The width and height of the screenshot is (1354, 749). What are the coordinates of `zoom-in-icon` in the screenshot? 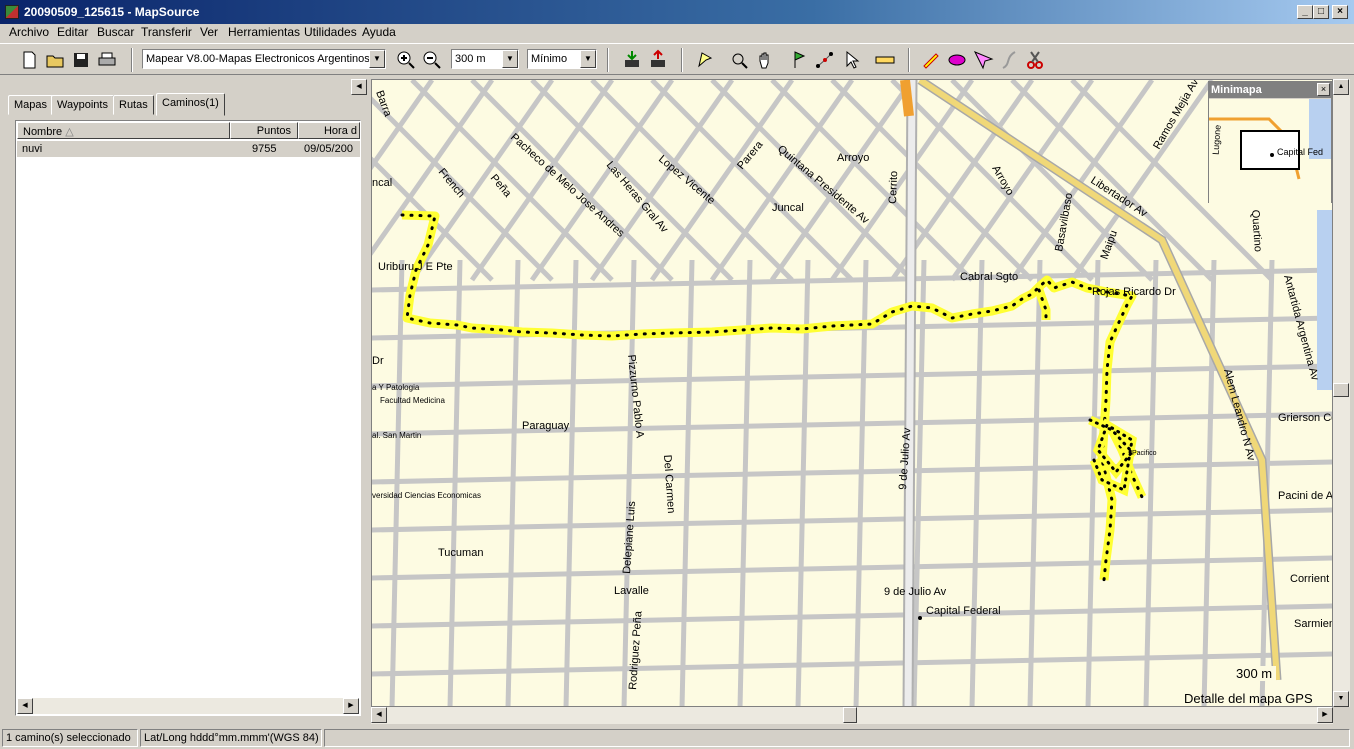 It's located at (406, 60).